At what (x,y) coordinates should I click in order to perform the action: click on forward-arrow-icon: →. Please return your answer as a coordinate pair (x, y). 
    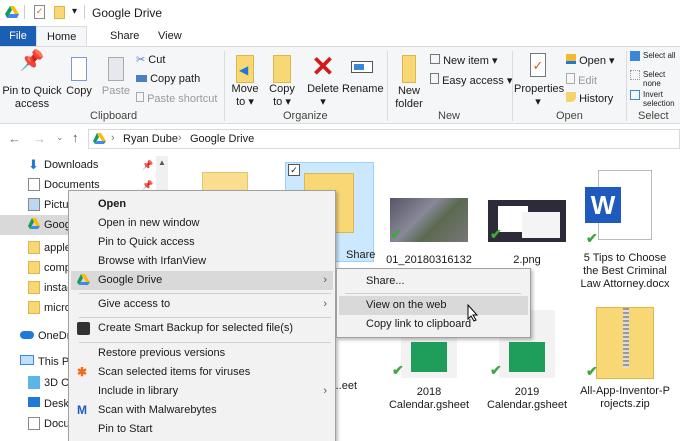
    Looking at the image, I should click on (39, 138).